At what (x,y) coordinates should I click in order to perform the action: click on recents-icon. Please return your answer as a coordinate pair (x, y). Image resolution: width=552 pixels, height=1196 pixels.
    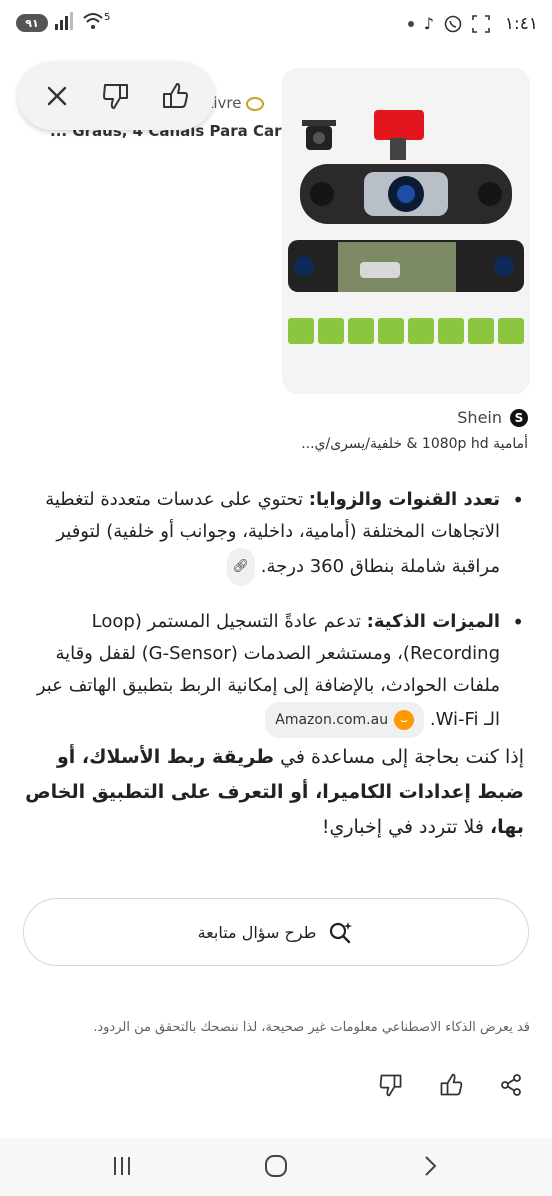
    Looking at the image, I should click on (122, 1166).